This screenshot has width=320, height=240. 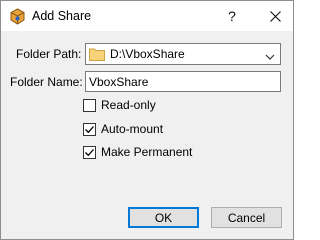 What do you see at coordinates (246, 217) in the screenshot?
I see `cancel-button: Cancel` at bounding box center [246, 217].